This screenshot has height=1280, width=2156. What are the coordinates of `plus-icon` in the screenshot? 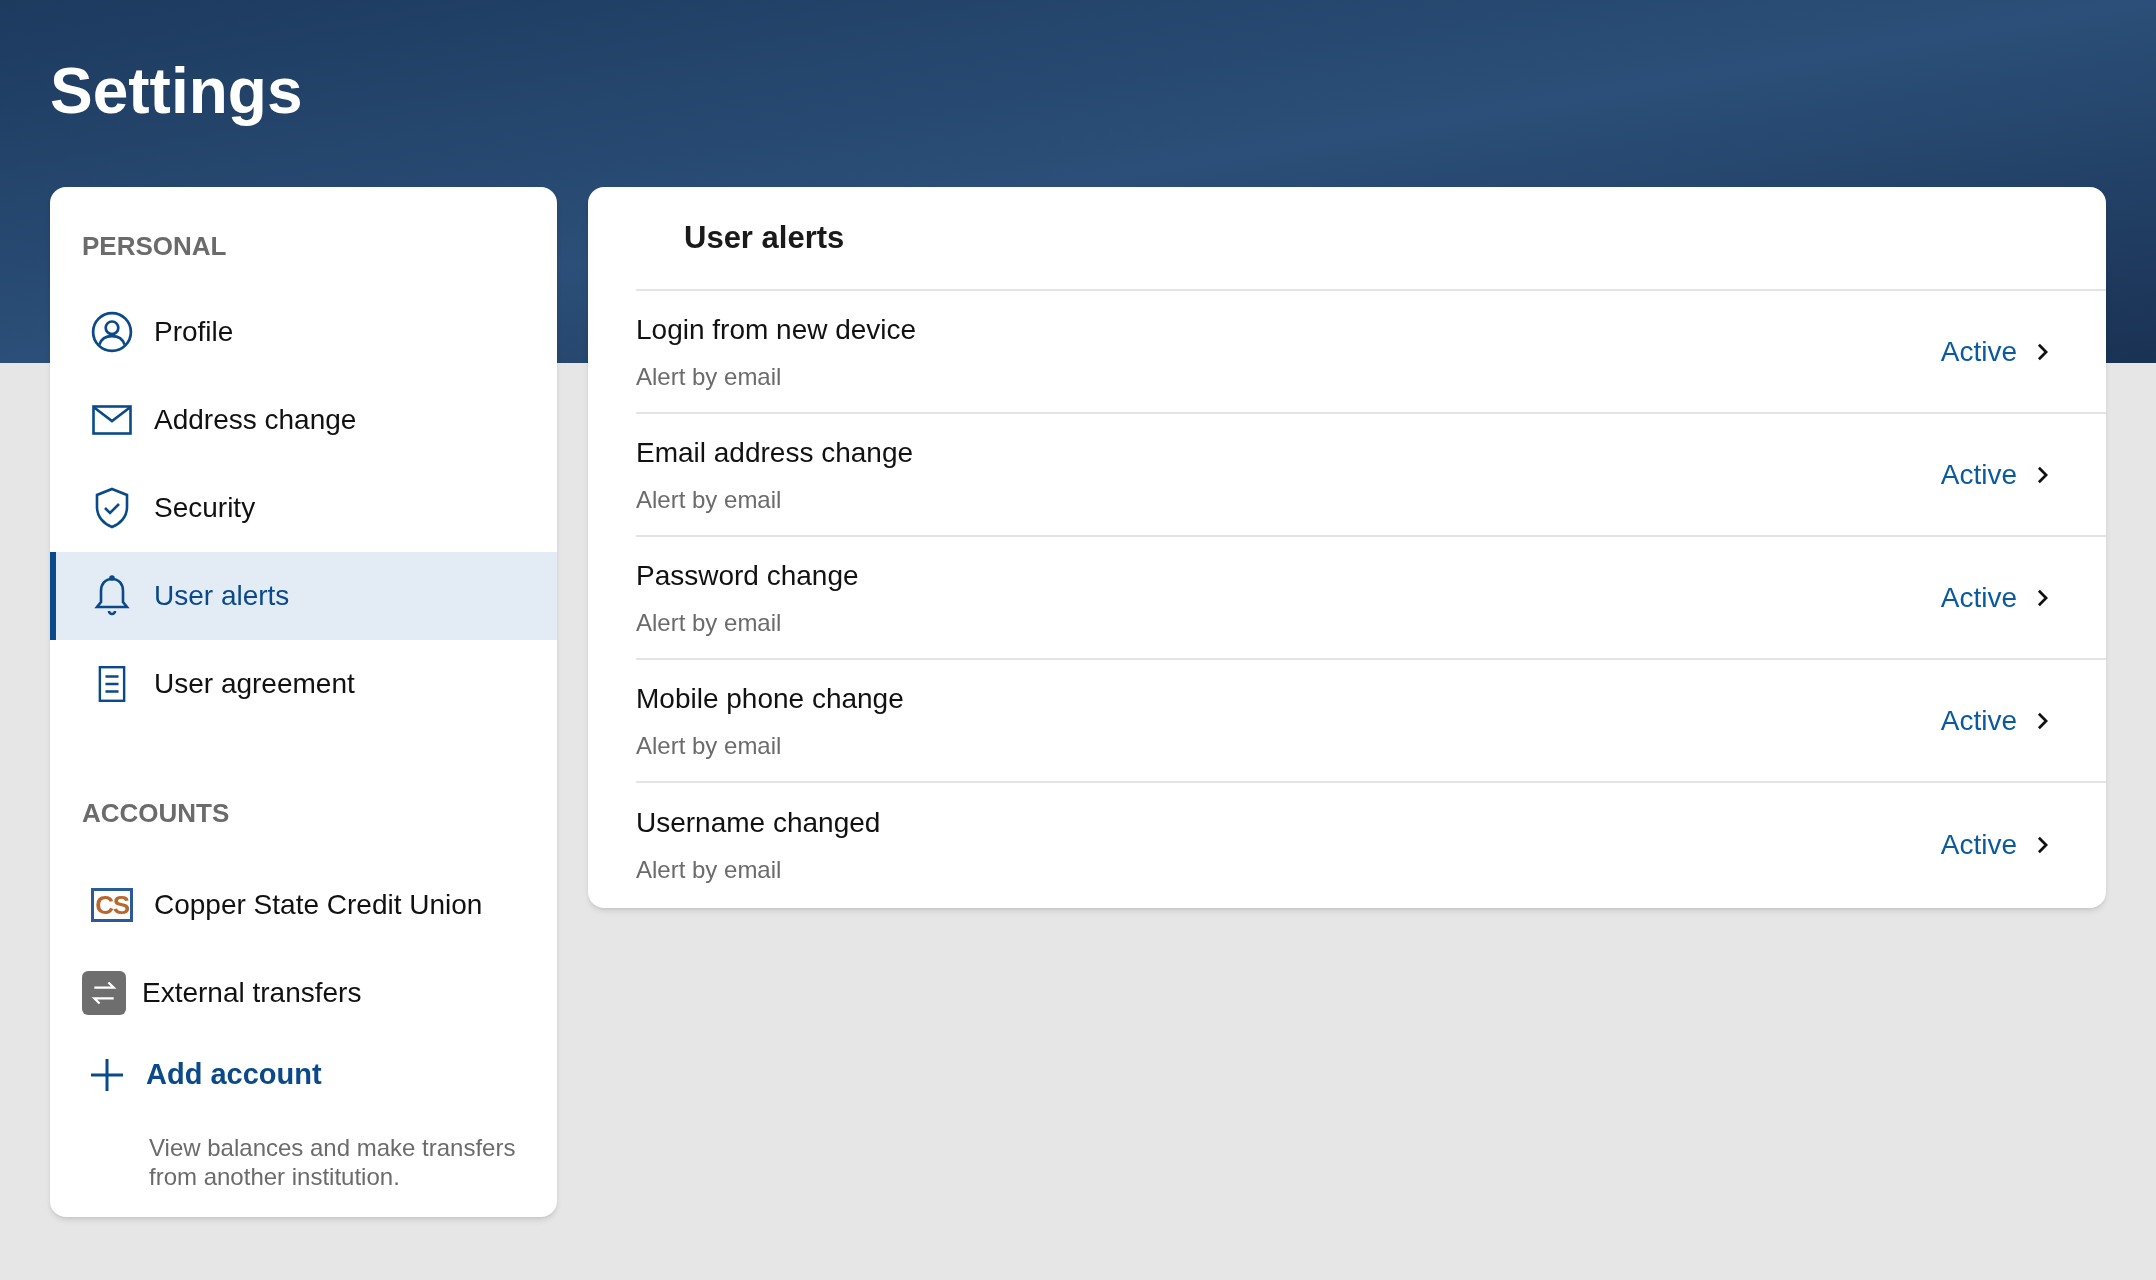 It's located at (107, 1074).